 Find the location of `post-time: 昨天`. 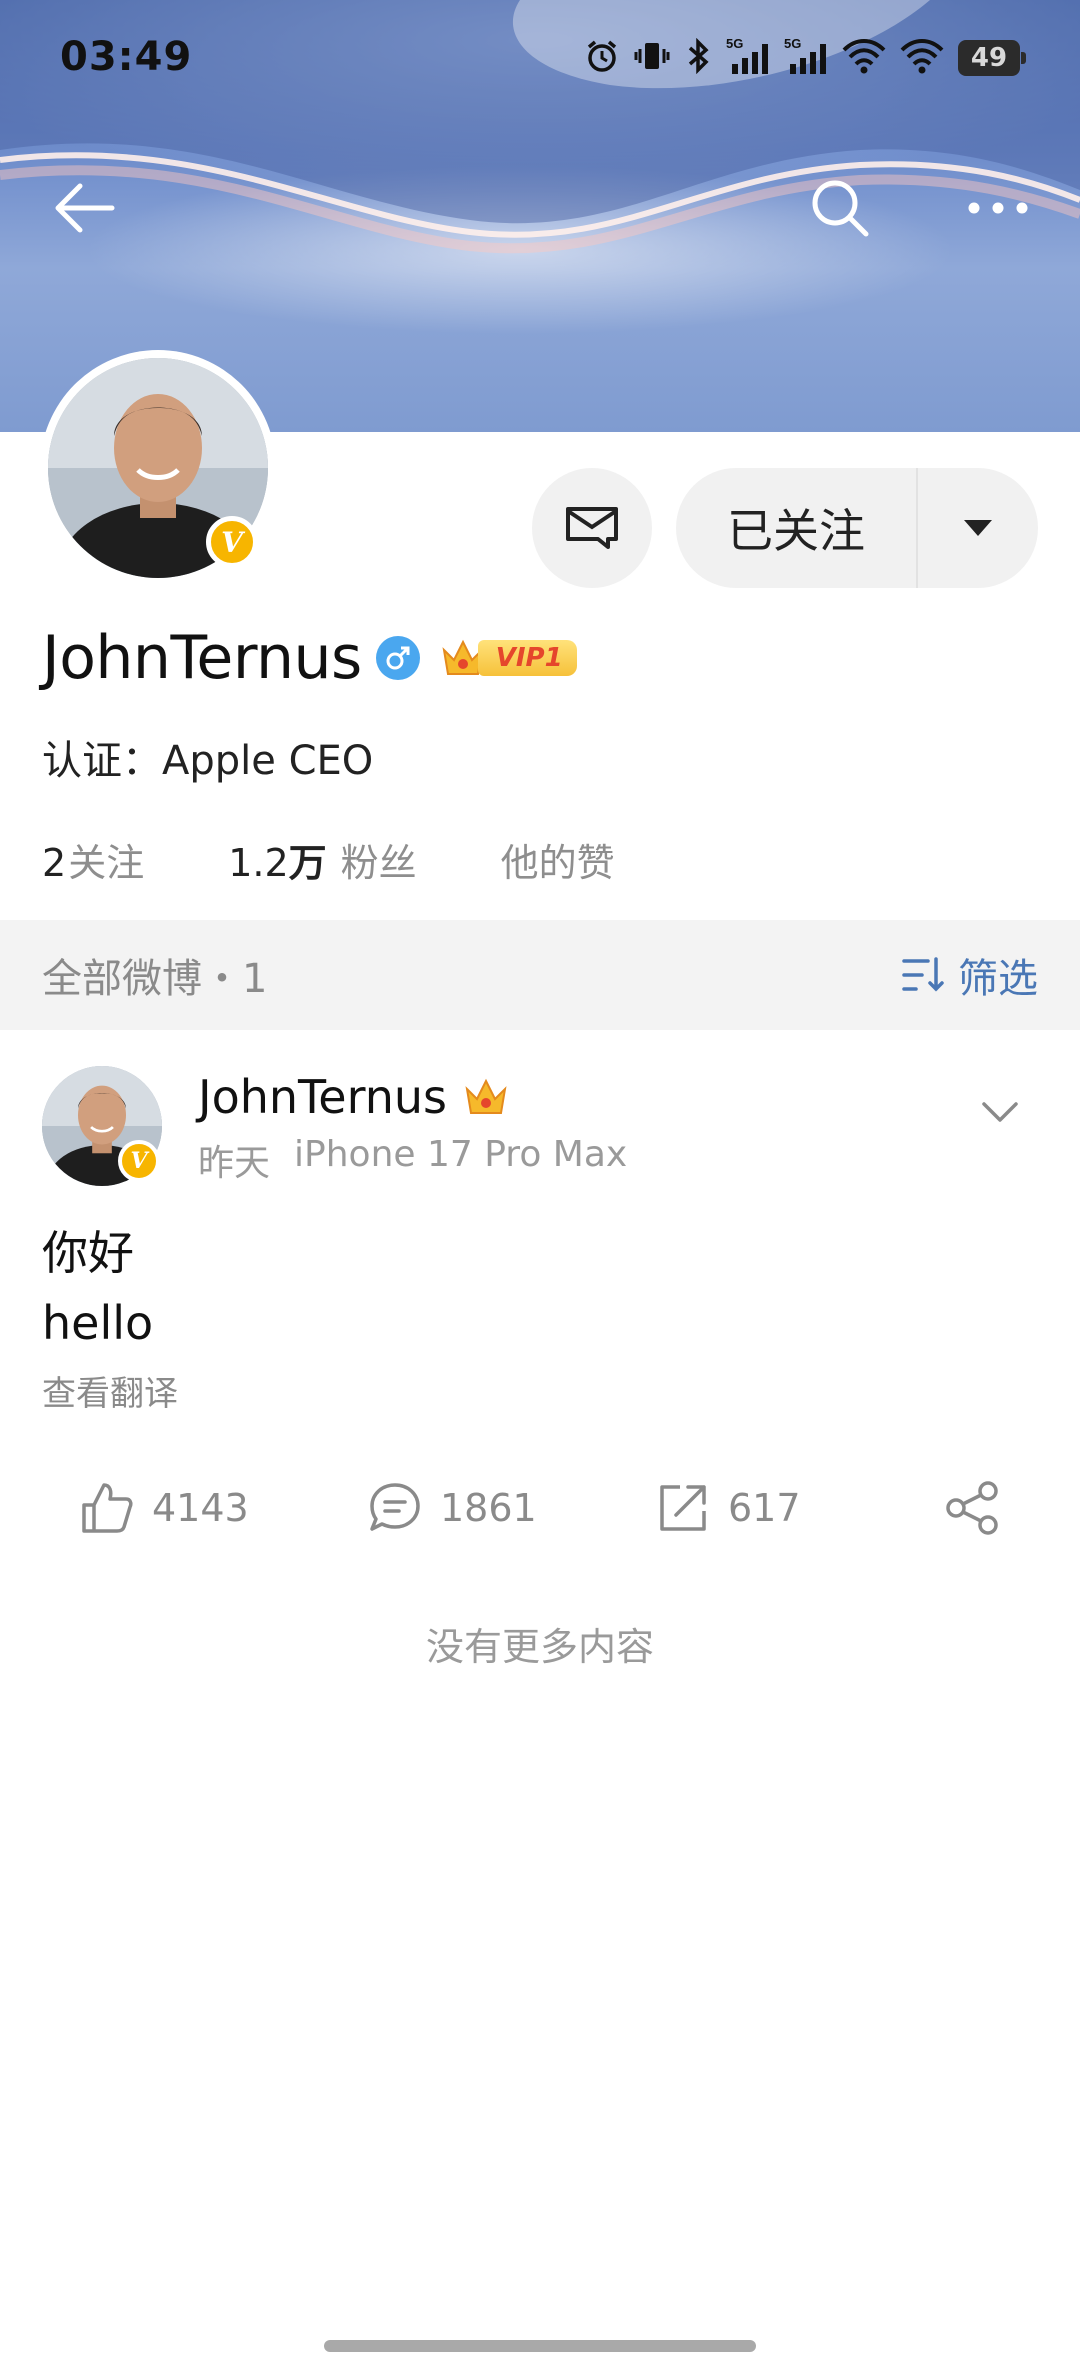

post-time: 昨天 is located at coordinates (234, 1163).